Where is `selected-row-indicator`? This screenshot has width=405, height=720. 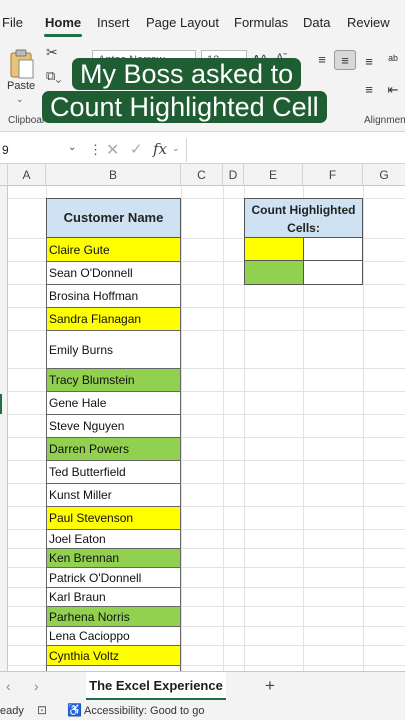 selected-row-indicator is located at coordinates (1, 404).